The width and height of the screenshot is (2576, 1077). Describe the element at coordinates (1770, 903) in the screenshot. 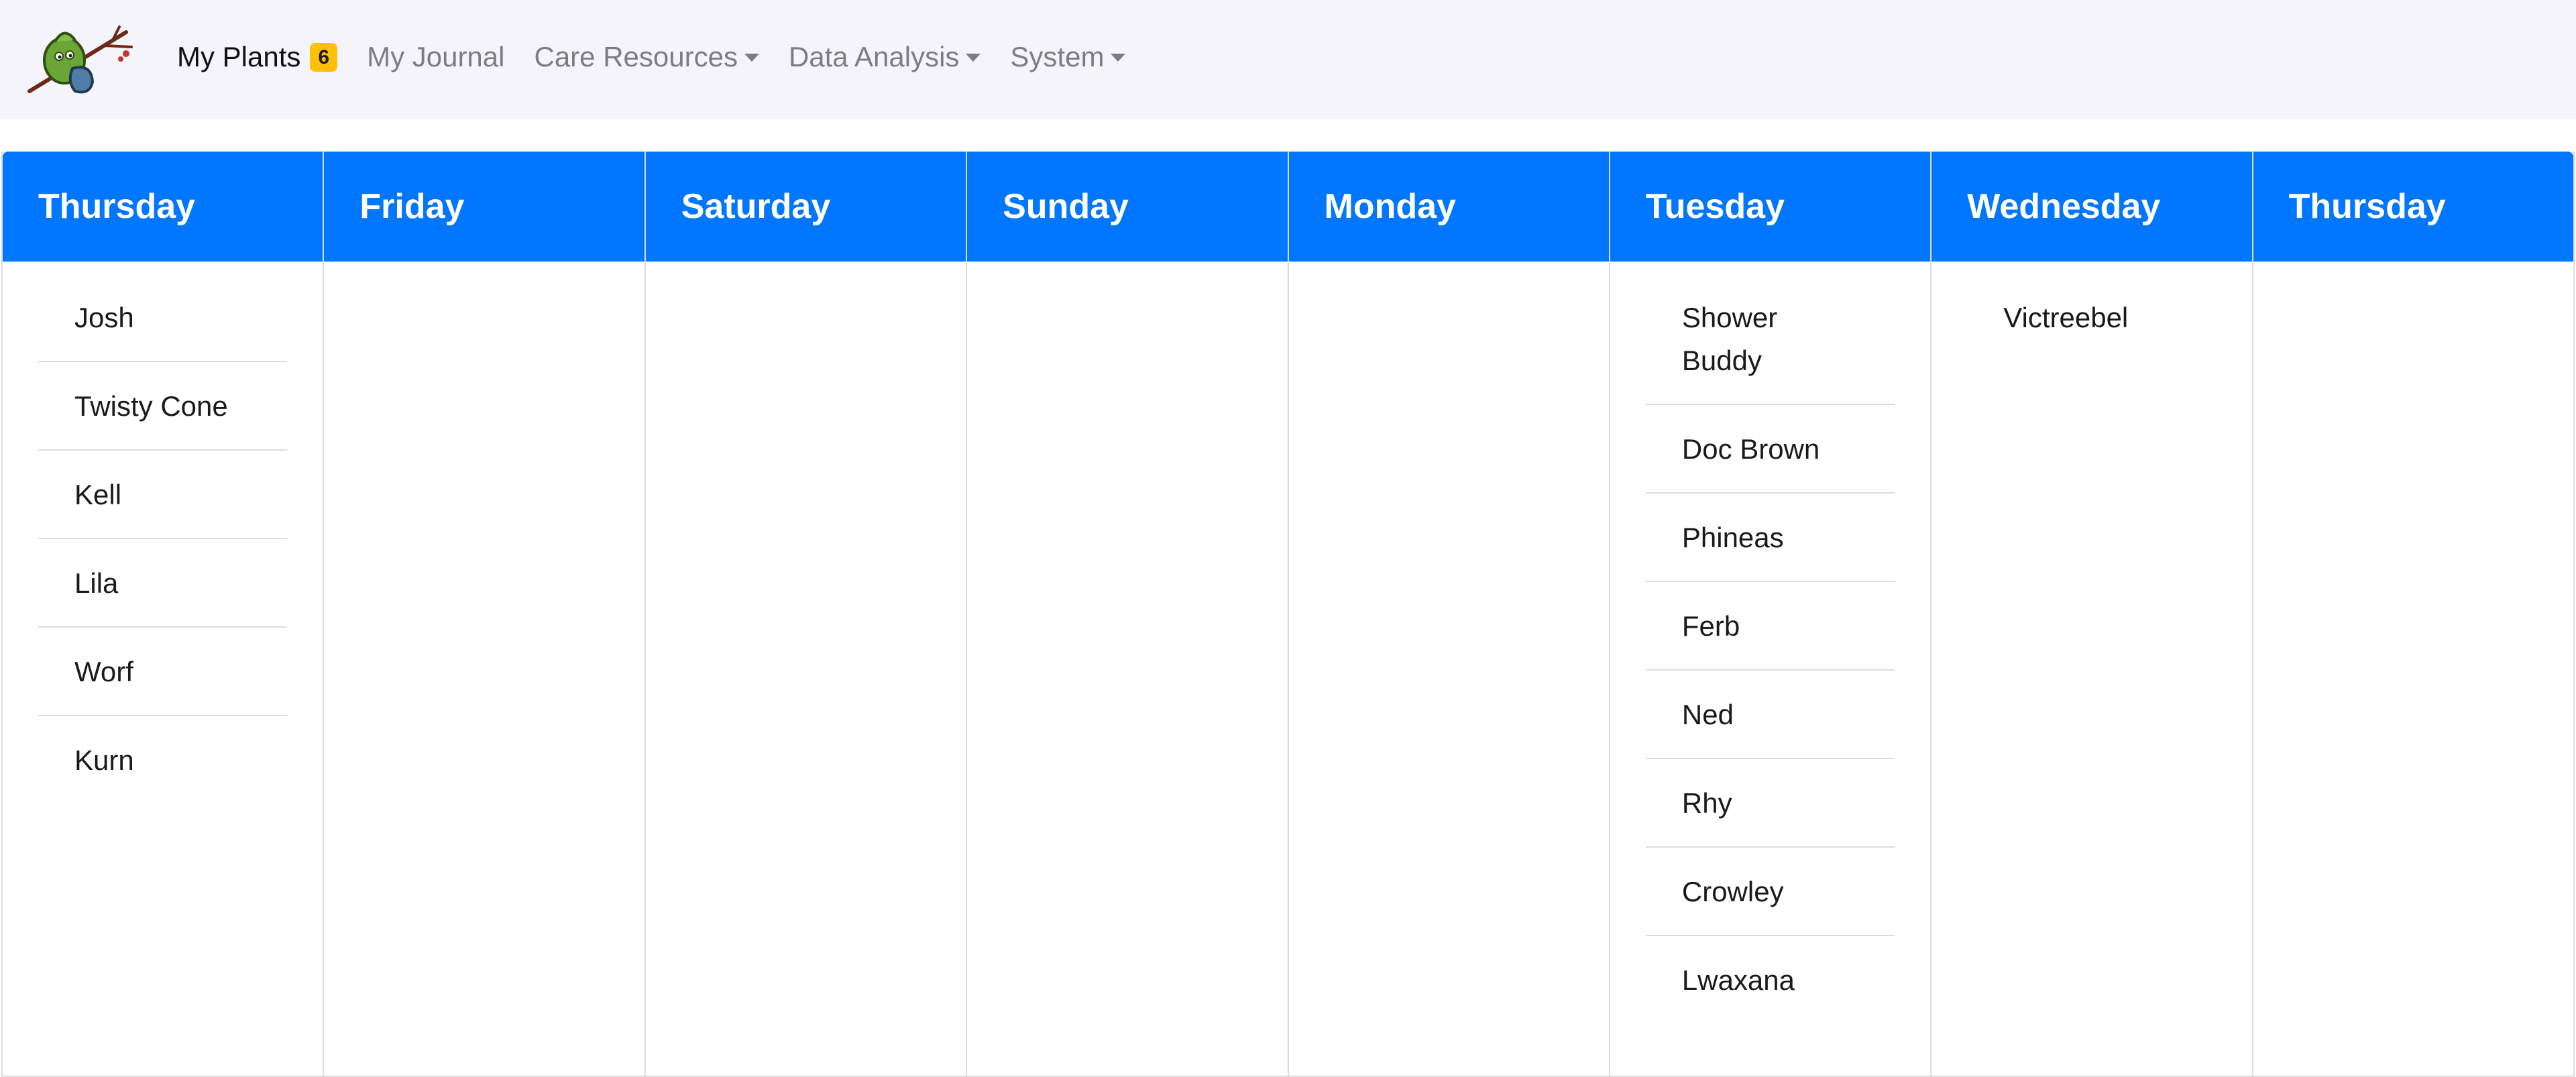

I see `plant-item: Crowley` at that location.